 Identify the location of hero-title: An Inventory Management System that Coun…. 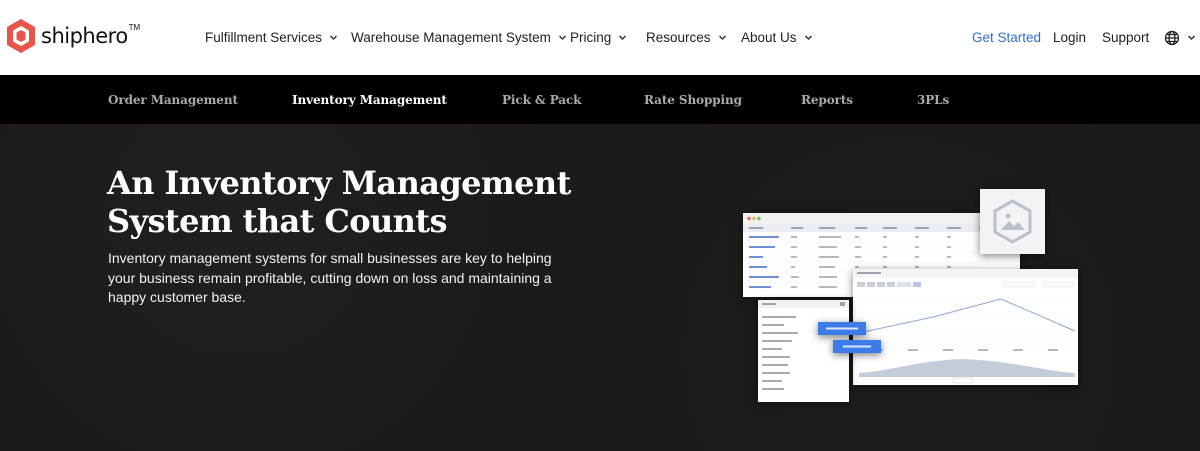
(367, 202).